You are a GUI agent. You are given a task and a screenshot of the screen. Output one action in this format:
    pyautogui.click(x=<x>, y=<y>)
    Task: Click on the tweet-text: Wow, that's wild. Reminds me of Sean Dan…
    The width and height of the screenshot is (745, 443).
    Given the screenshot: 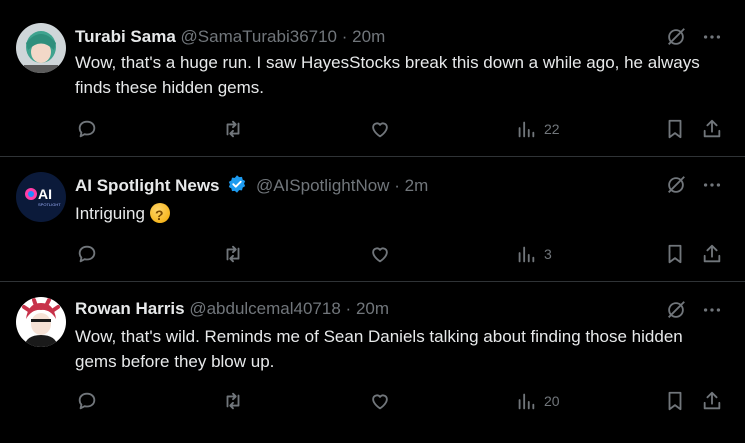 What is the action you would take?
    pyautogui.click(x=379, y=349)
    